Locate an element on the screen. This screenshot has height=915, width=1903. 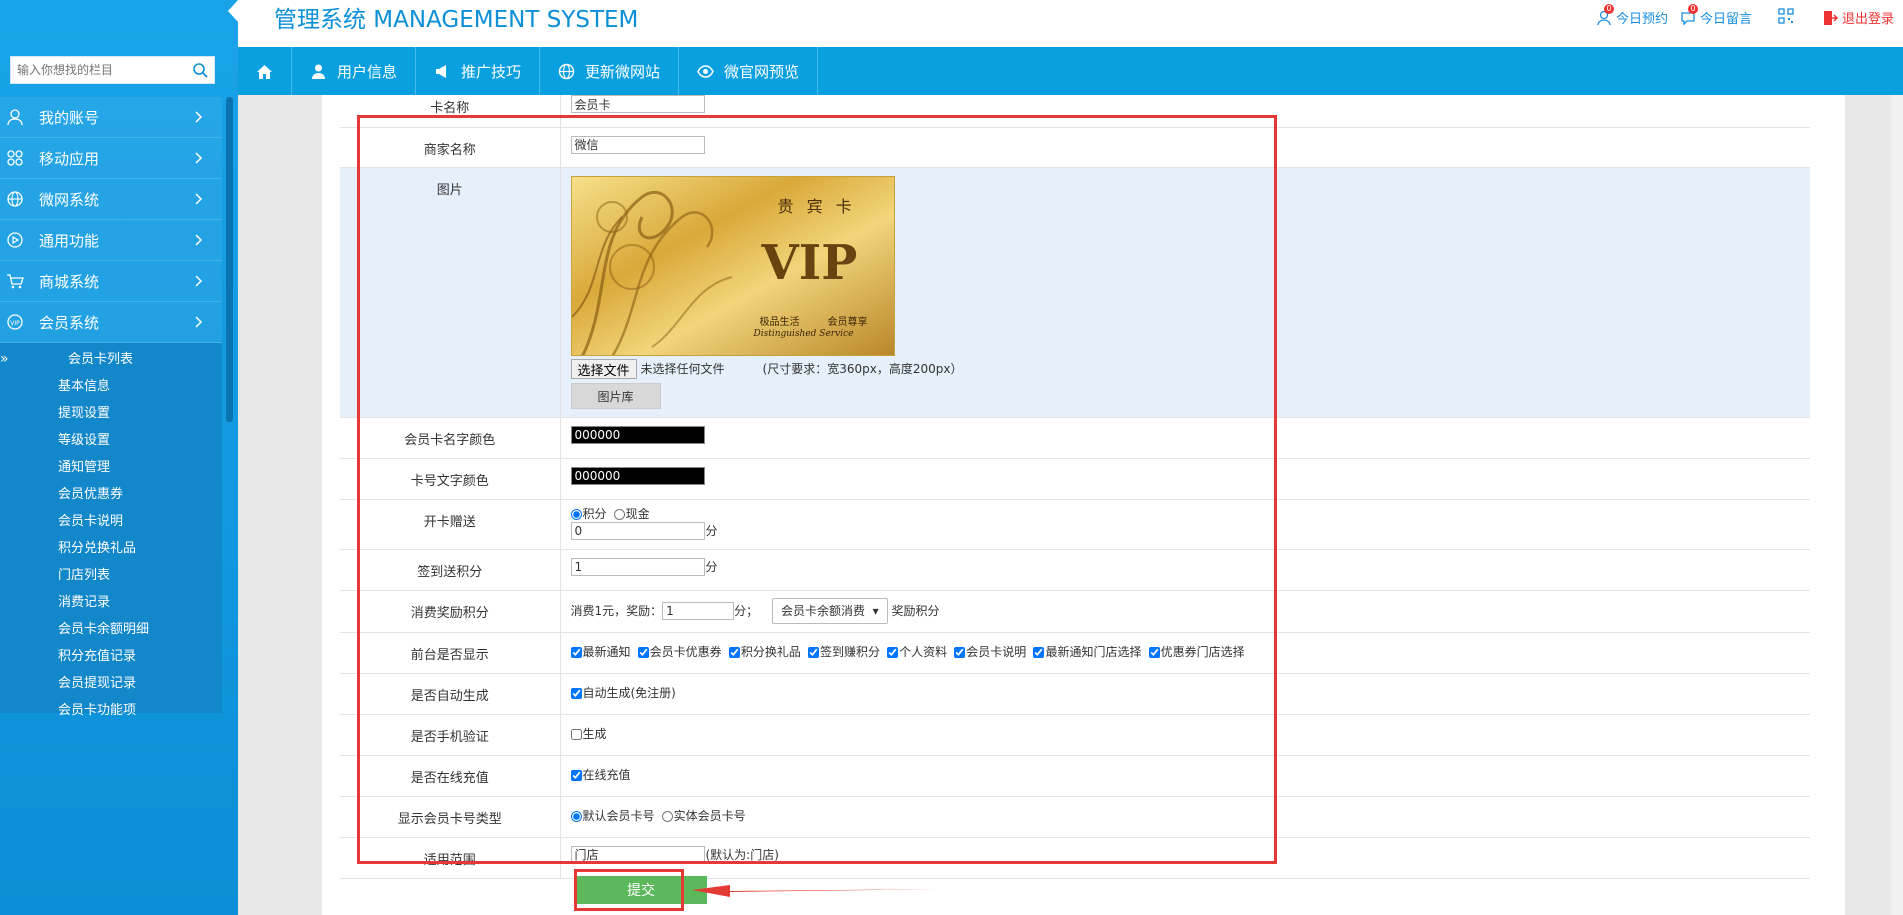
sub-item-withdraw-settings: 提现设置 is located at coordinates (111, 413).